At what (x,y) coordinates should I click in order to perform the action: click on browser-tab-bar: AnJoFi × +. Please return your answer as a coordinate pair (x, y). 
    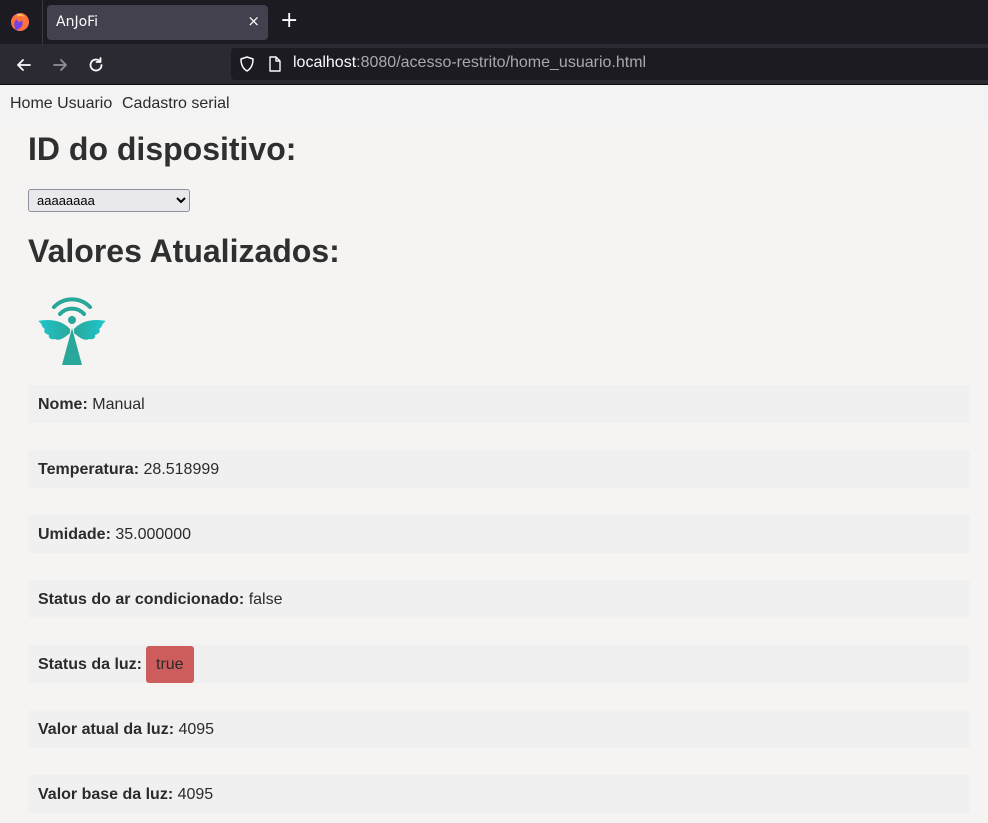
    Looking at the image, I should click on (494, 22).